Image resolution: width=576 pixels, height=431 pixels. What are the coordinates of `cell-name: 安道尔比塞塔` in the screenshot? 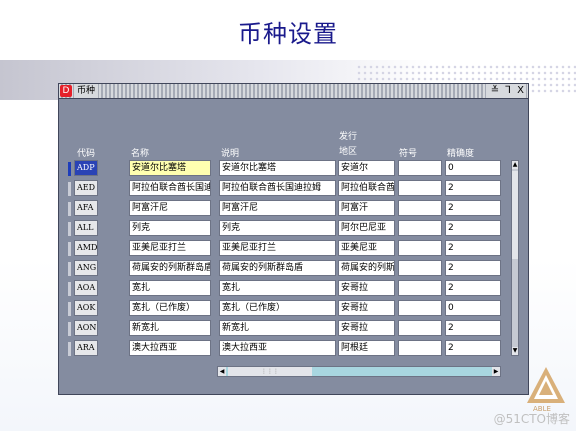 It's located at (170, 168).